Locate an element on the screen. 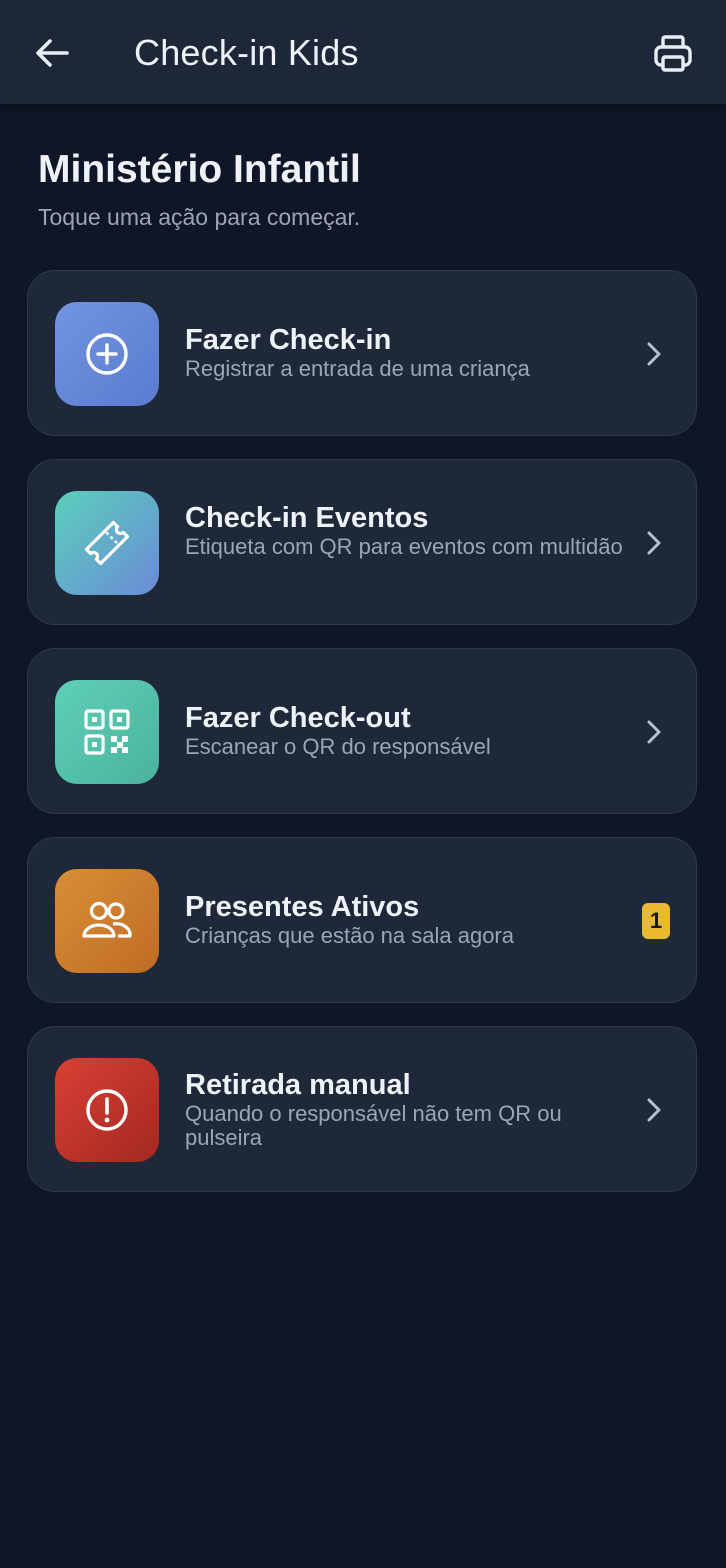 The image size is (726, 1568). card-description: Escanear o QR do responsável is located at coordinates (338, 746).